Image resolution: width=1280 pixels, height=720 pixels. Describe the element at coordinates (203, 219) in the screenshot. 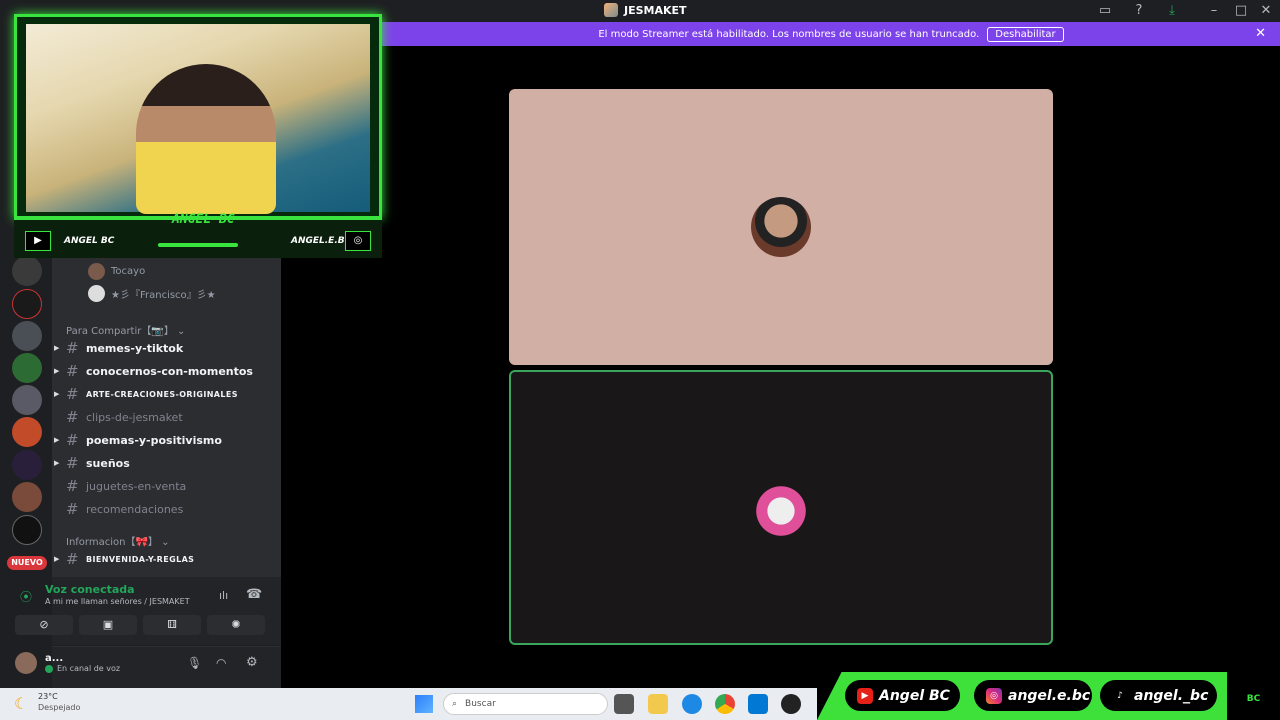

I see `streamer-name: ANGEL BC` at that location.